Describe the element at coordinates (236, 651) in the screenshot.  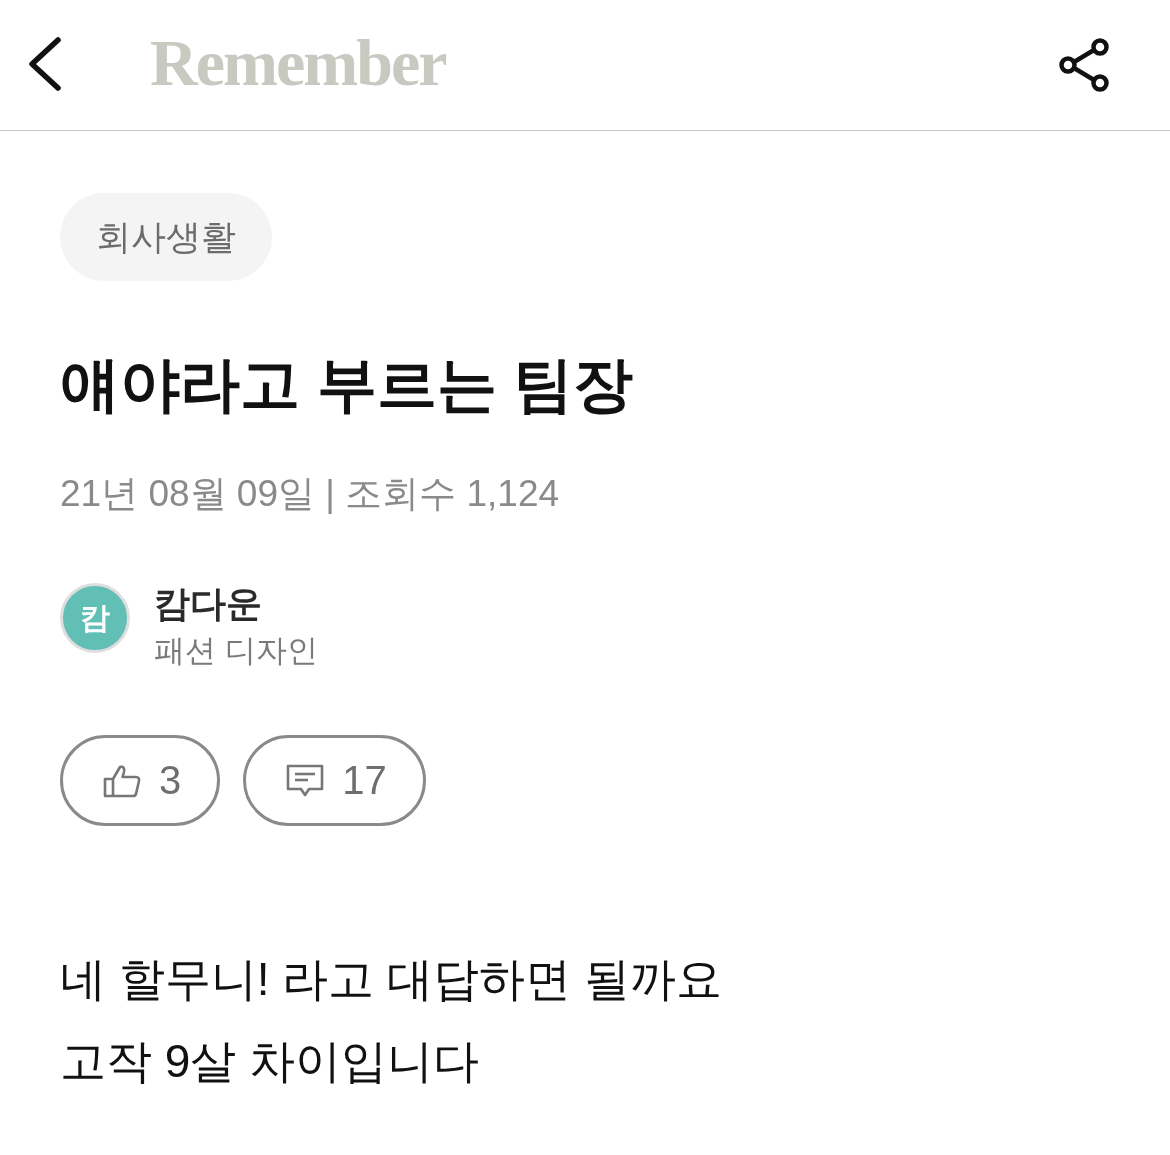
I see `author-job: 패션 디자인` at that location.